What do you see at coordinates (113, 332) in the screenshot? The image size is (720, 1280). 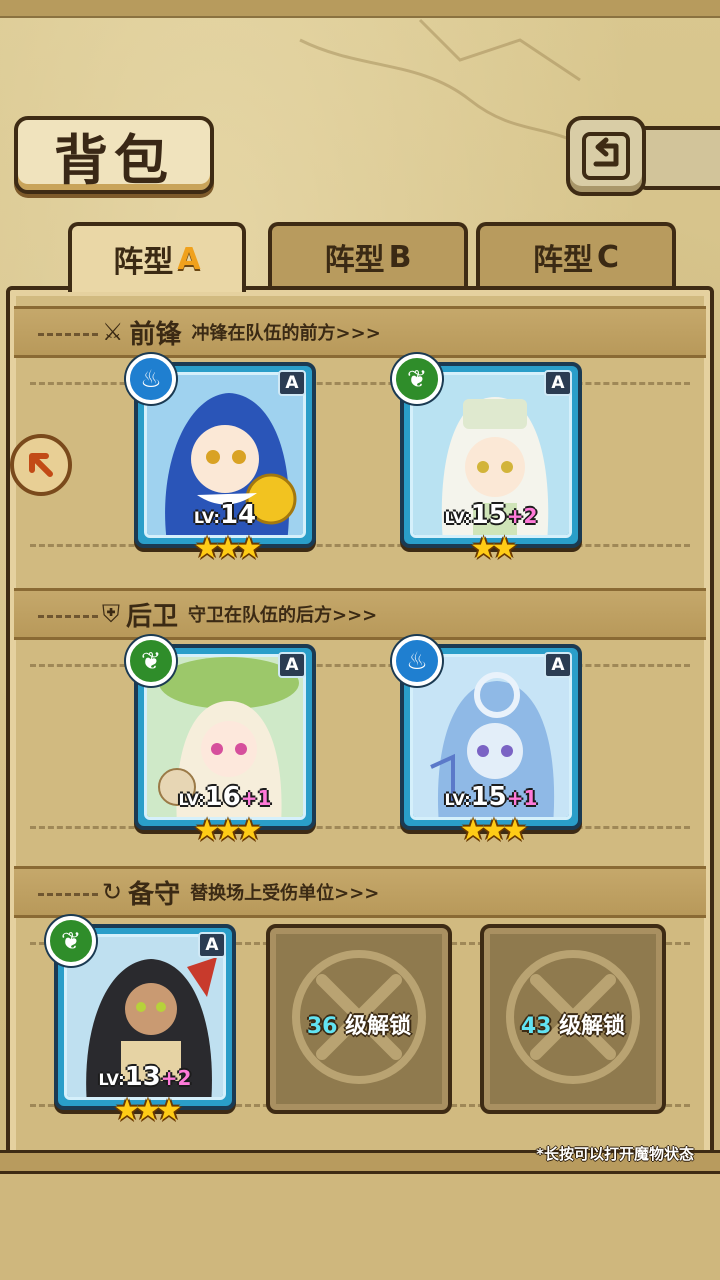 I see `sword-icon: ⚔` at bounding box center [113, 332].